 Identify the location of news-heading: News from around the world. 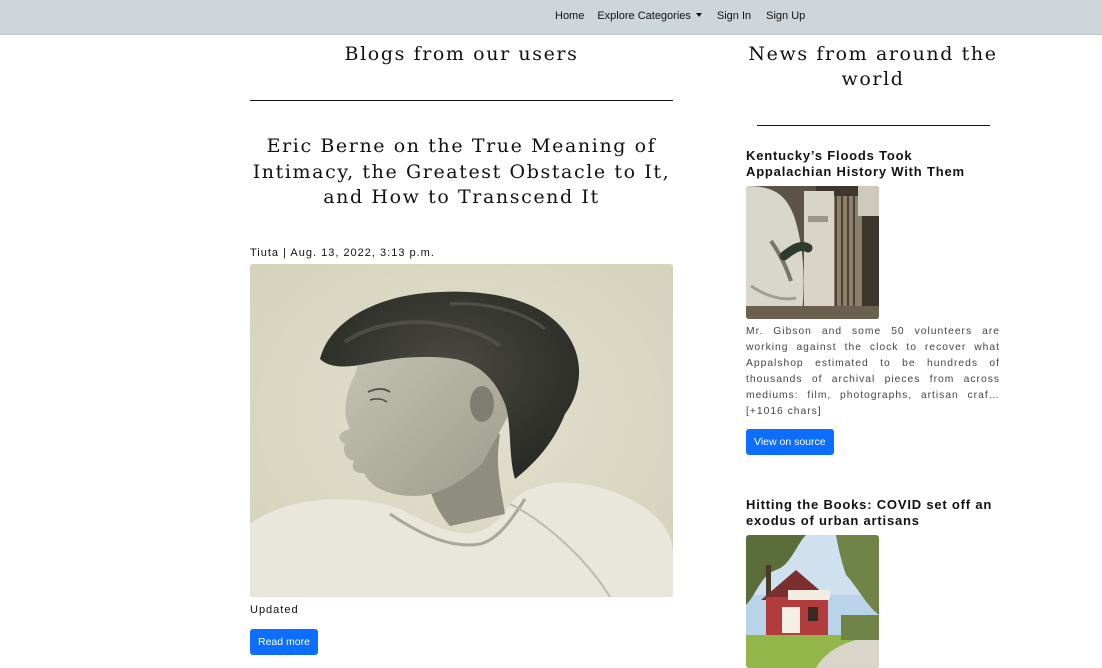
(873, 66).